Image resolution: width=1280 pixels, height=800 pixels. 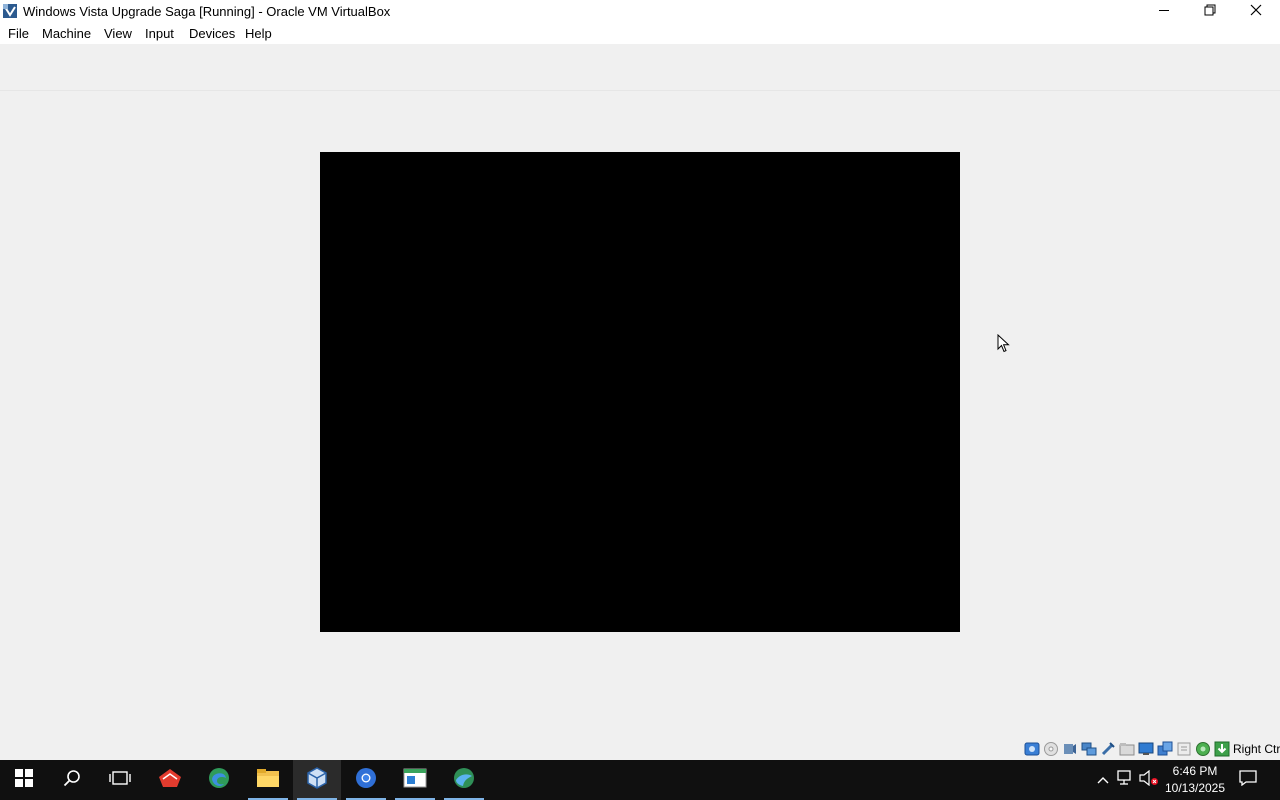 What do you see at coordinates (640, 34) in the screenshot?
I see `menu-bar: File Machine View Input Devices Help` at bounding box center [640, 34].